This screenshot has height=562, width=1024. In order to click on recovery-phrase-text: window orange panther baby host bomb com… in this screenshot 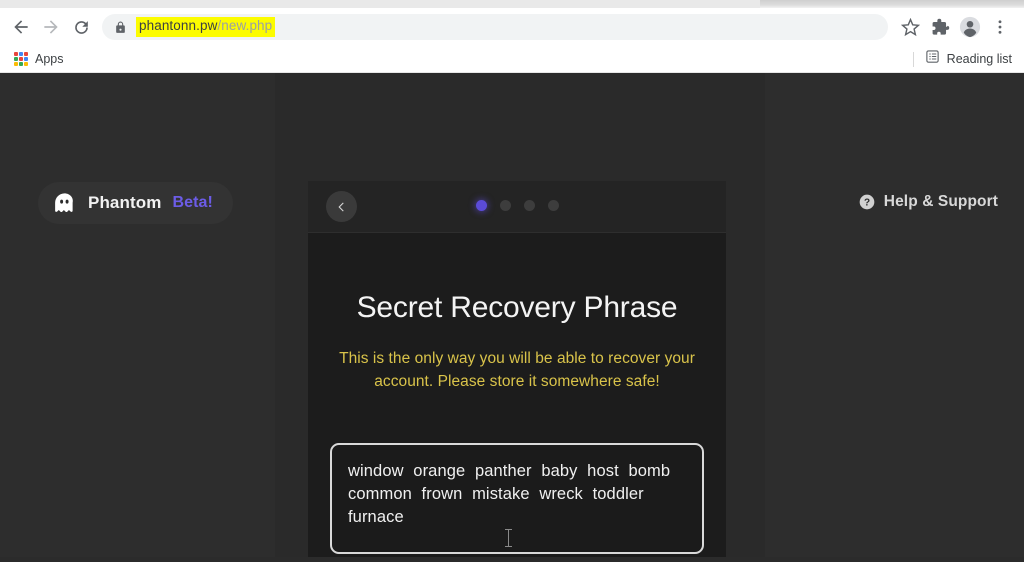, I will do `click(509, 494)`.